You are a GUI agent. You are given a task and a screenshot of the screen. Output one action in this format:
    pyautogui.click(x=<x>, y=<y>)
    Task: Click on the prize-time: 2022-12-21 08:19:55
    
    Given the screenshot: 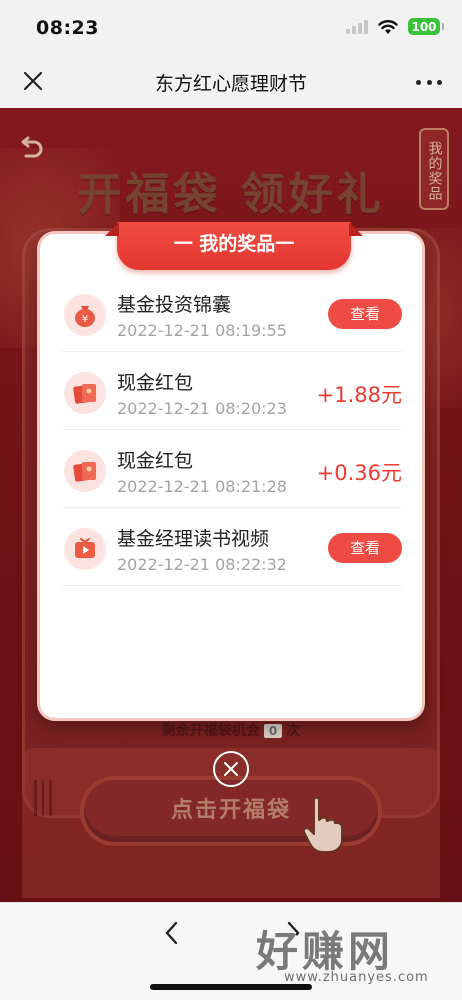 What is the action you would take?
    pyautogui.click(x=202, y=330)
    